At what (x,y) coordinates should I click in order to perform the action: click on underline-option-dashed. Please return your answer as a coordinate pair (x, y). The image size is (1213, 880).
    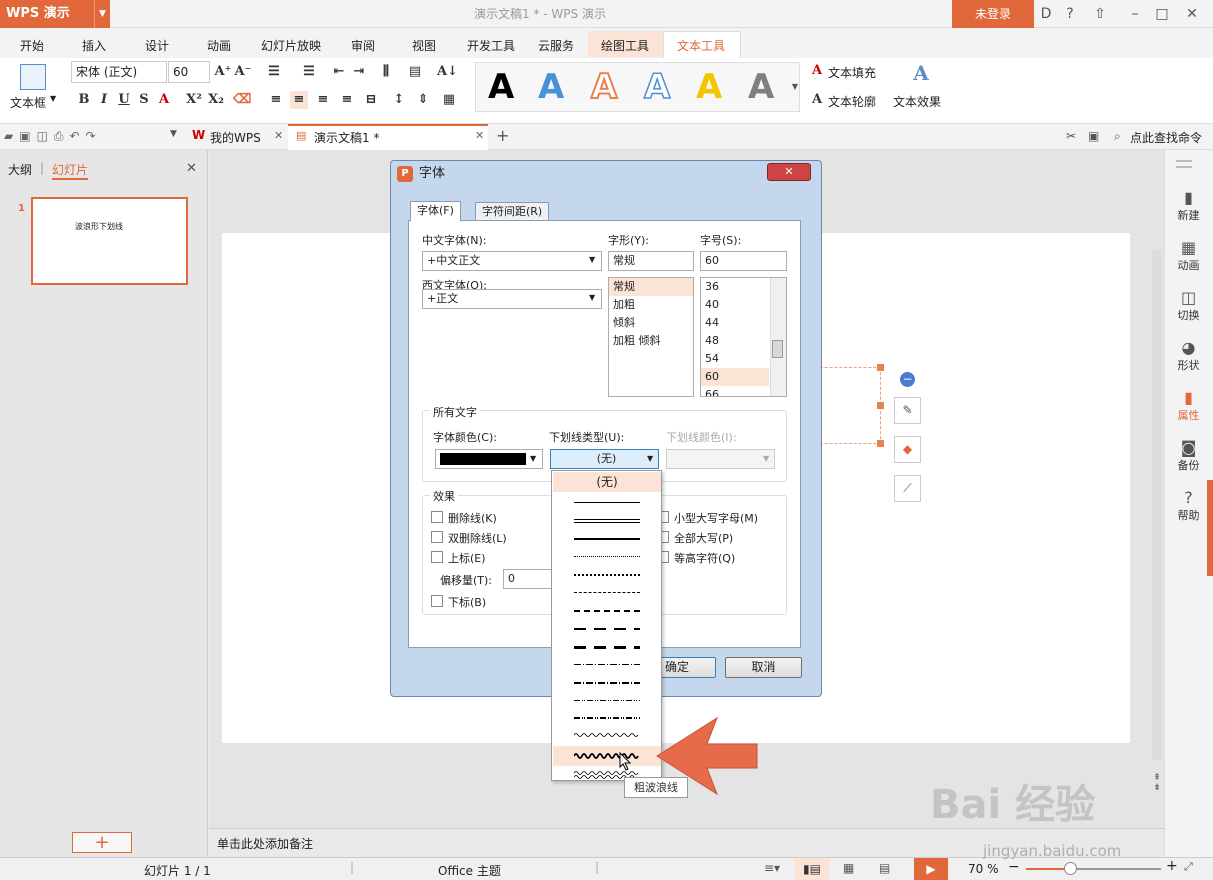
    Looking at the image, I should click on (607, 592).